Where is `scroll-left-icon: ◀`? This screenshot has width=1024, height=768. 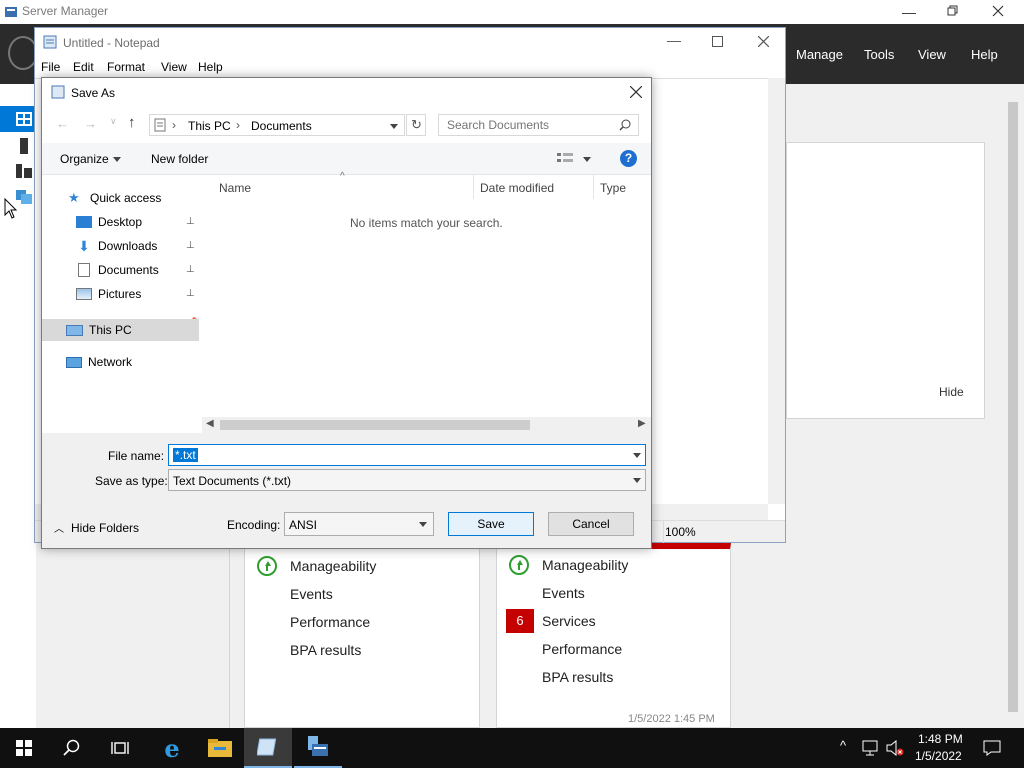 scroll-left-icon: ◀ is located at coordinates (210, 423).